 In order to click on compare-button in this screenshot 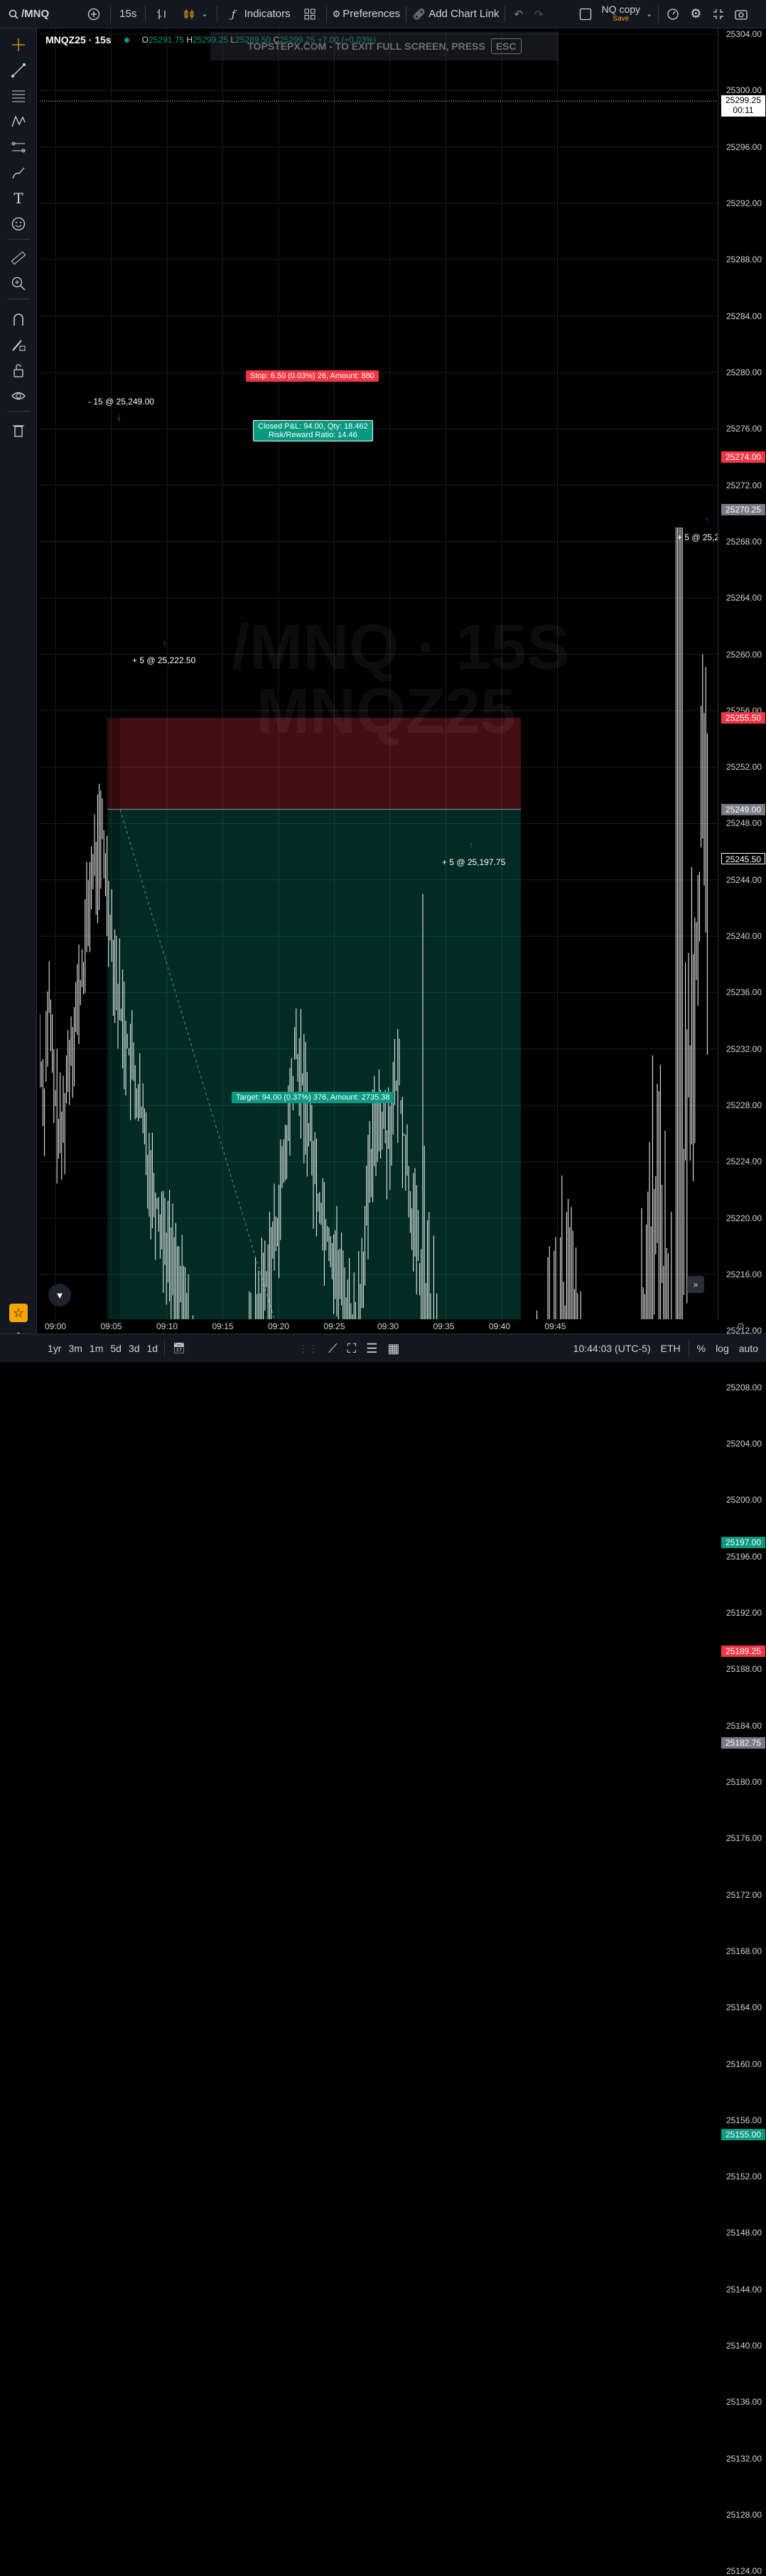, I will do `click(93, 14)`.